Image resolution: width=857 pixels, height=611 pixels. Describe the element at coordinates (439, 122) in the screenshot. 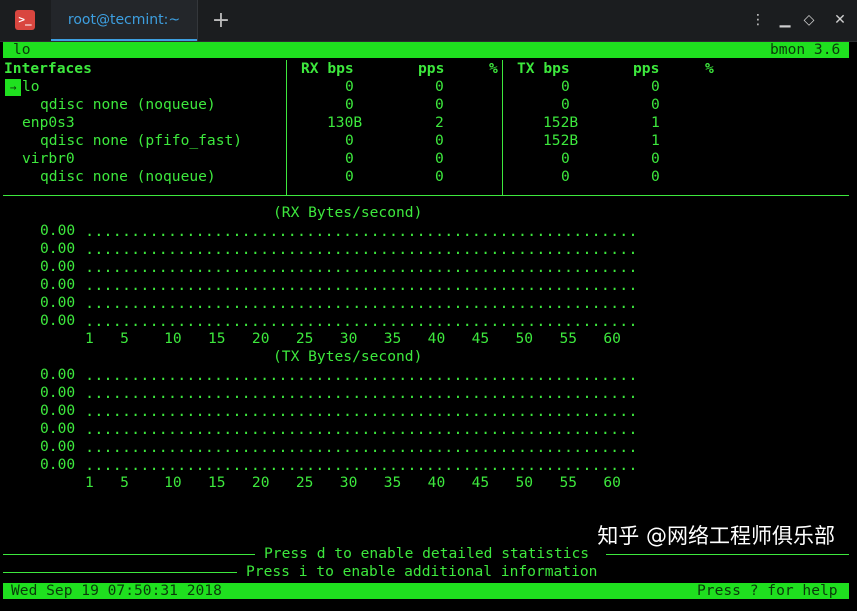

I see `rx-pps-value: 2` at that location.